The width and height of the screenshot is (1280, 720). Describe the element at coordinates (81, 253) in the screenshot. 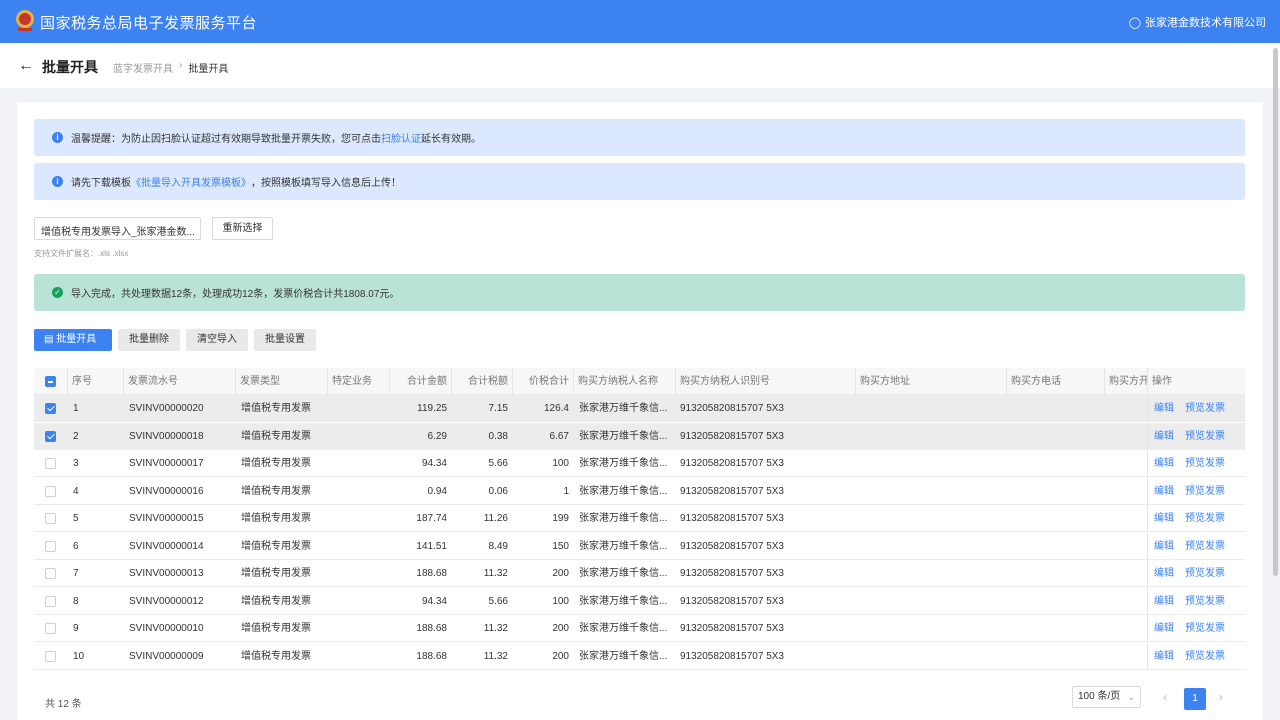

I see `file-extension-hint: 支持文件扩展名：.xls .xlsx` at that location.